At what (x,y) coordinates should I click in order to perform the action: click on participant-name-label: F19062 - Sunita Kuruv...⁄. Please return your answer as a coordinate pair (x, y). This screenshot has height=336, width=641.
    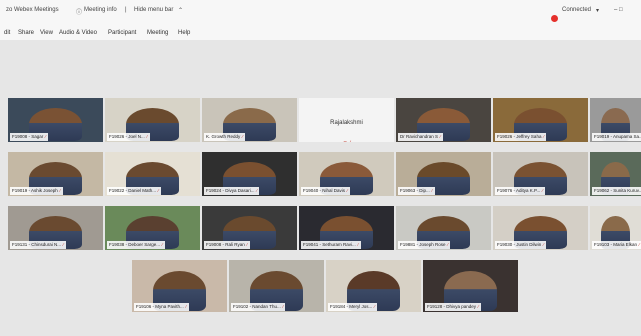
    Looking at the image, I should click on (616, 191).